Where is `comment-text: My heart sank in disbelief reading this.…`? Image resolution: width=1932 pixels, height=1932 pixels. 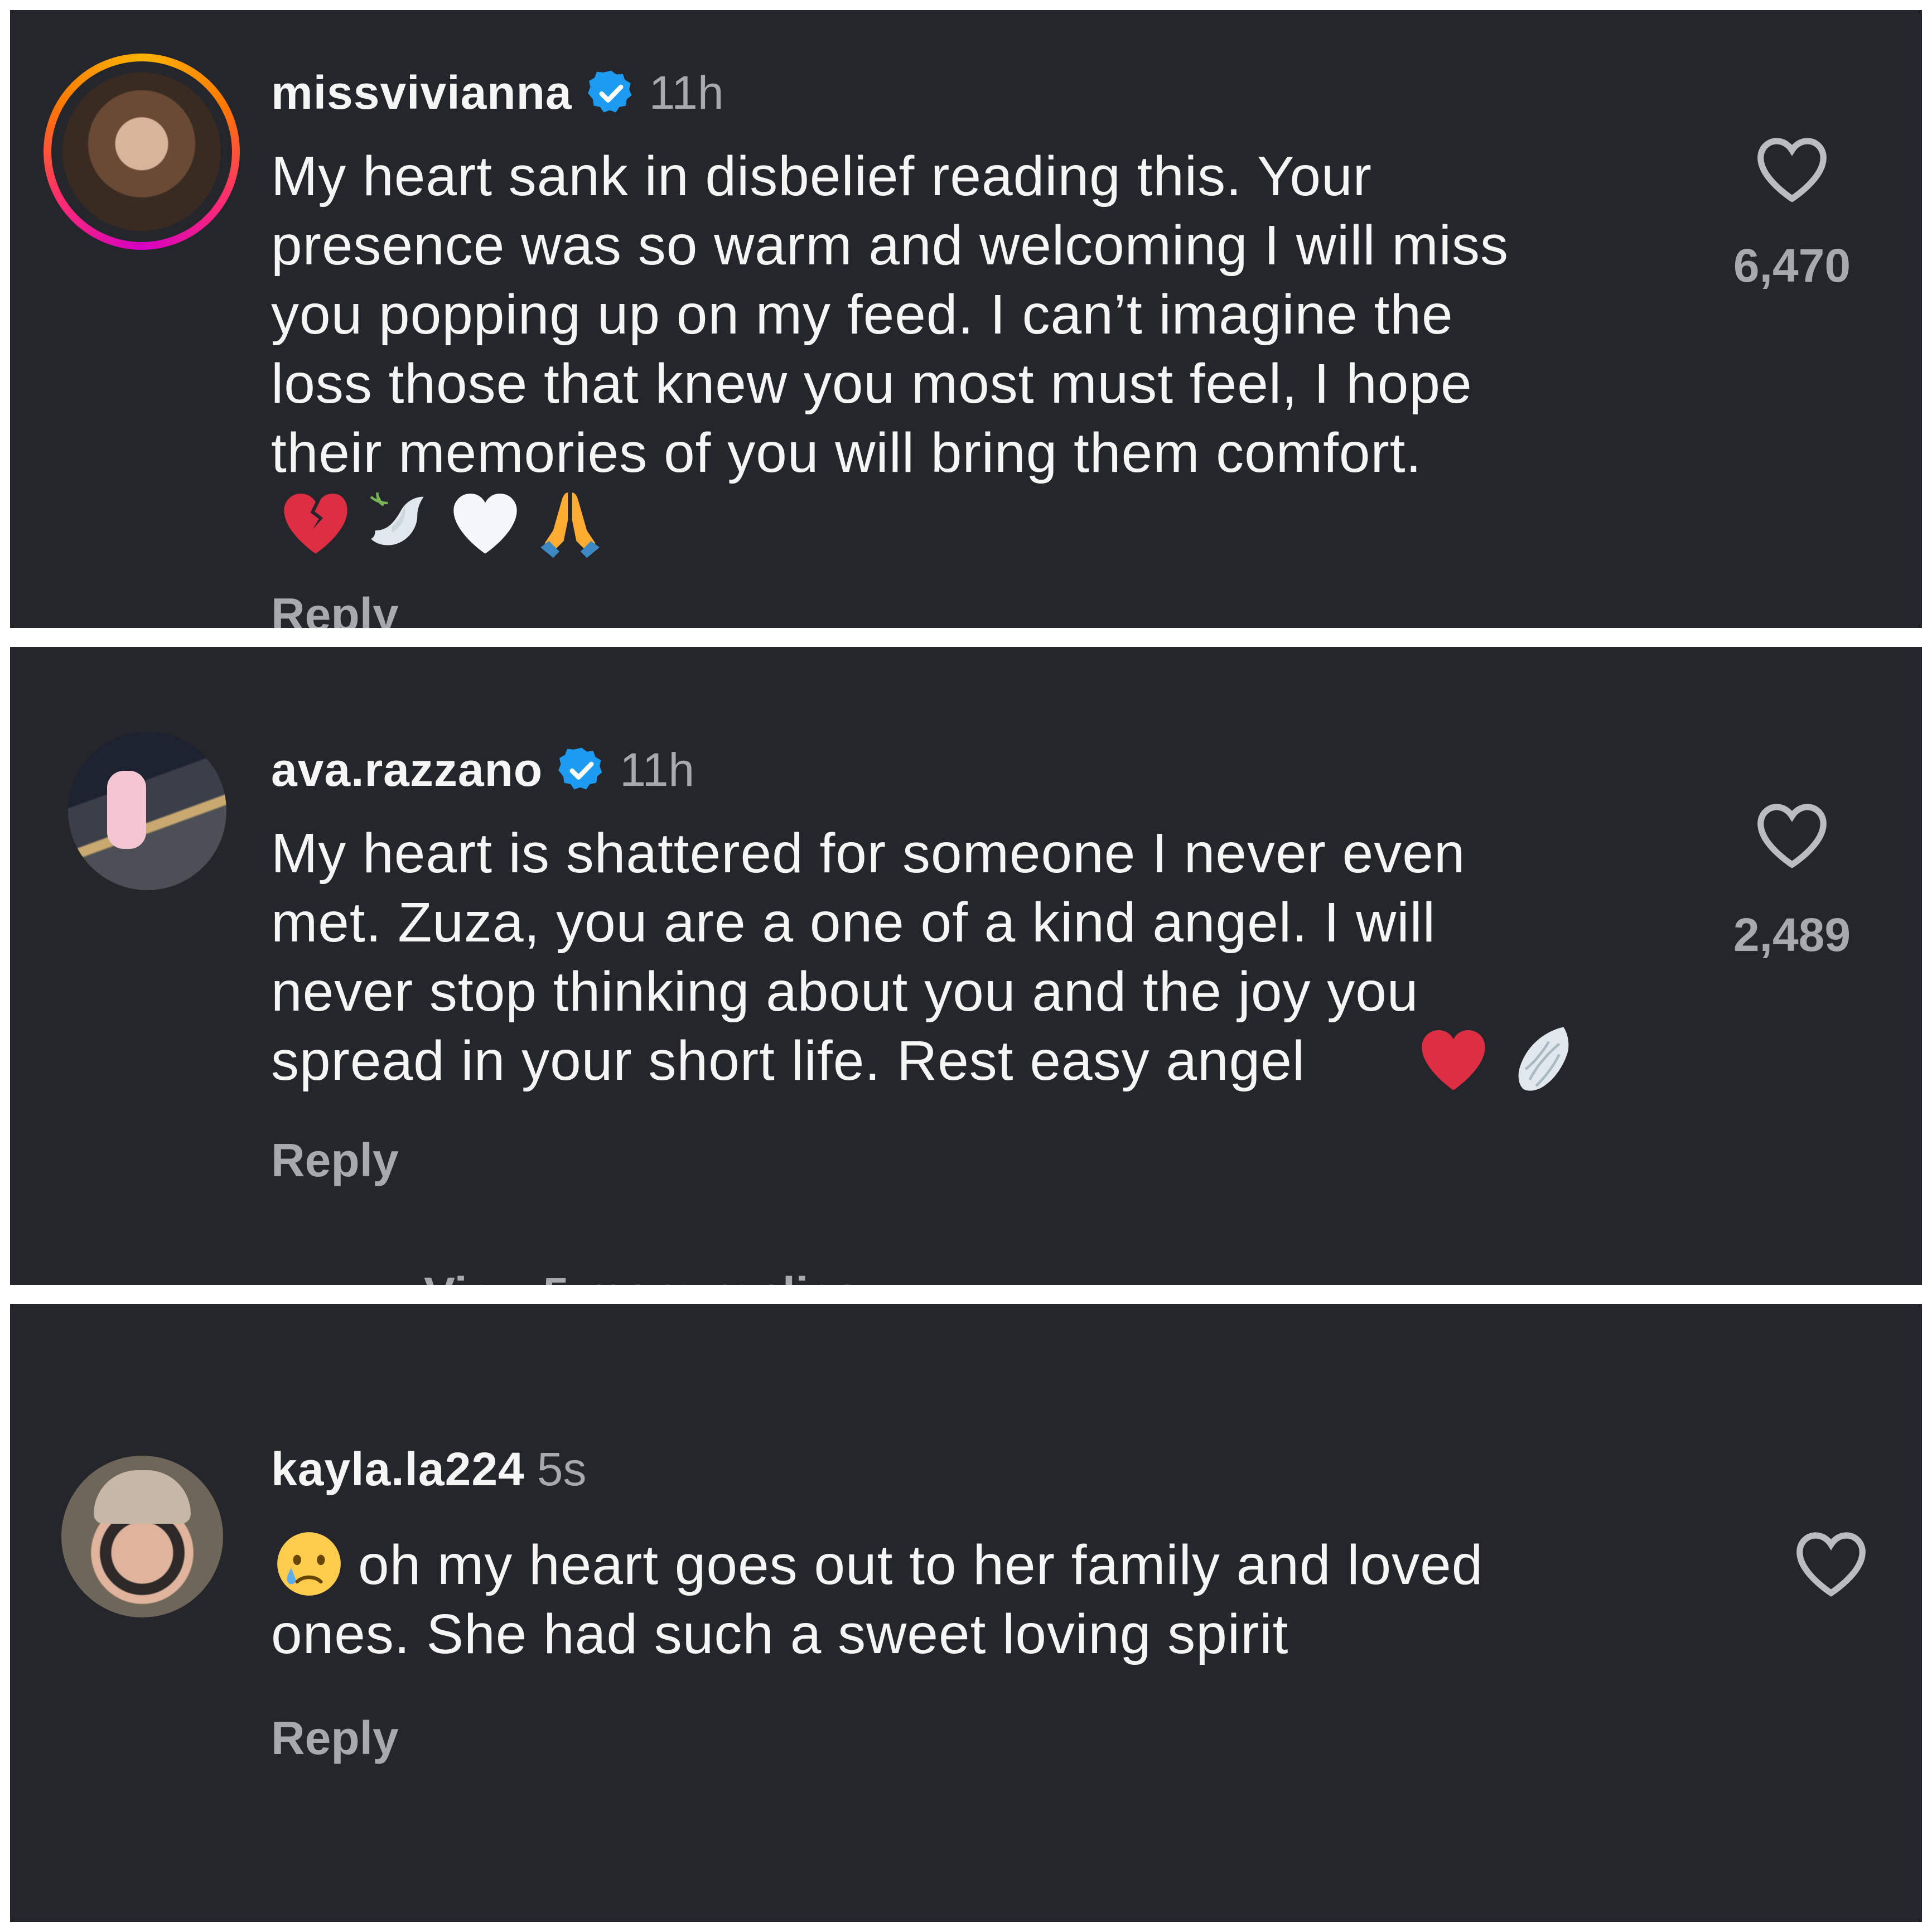 comment-text: My heart sank in disbelief reading this.… is located at coordinates (890, 314).